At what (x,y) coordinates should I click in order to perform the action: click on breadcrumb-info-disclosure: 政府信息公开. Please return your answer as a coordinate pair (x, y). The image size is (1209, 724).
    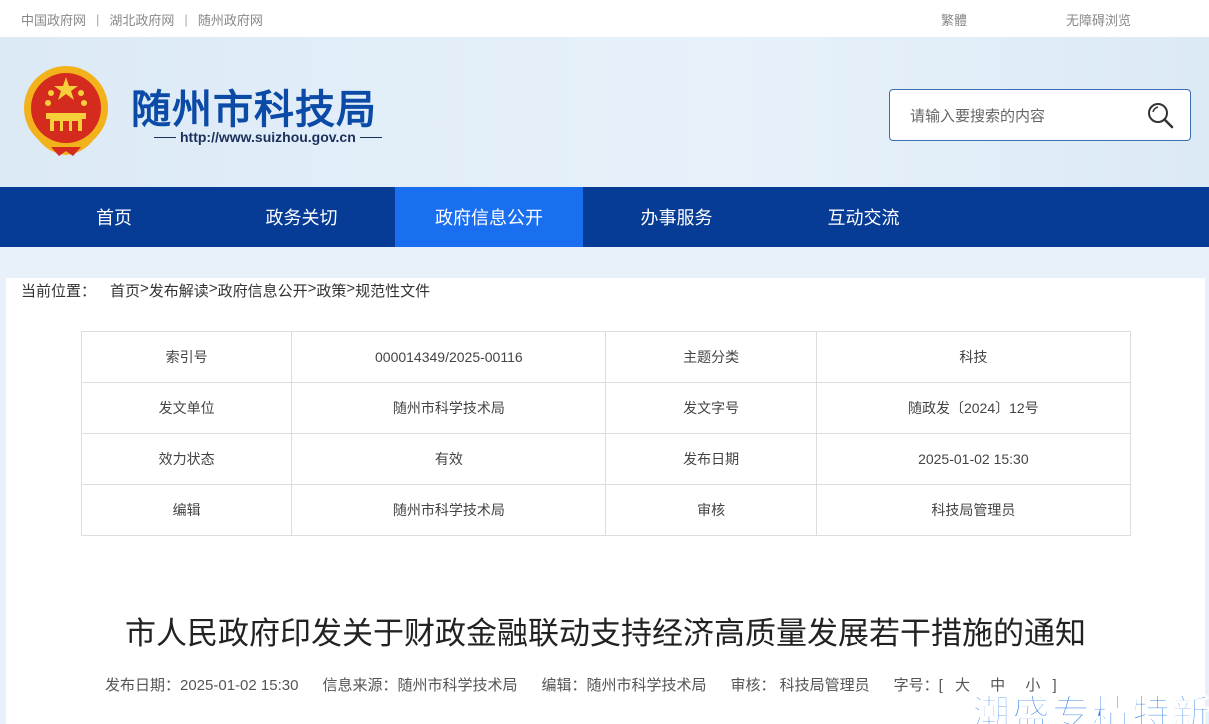
    Looking at the image, I should click on (263, 290).